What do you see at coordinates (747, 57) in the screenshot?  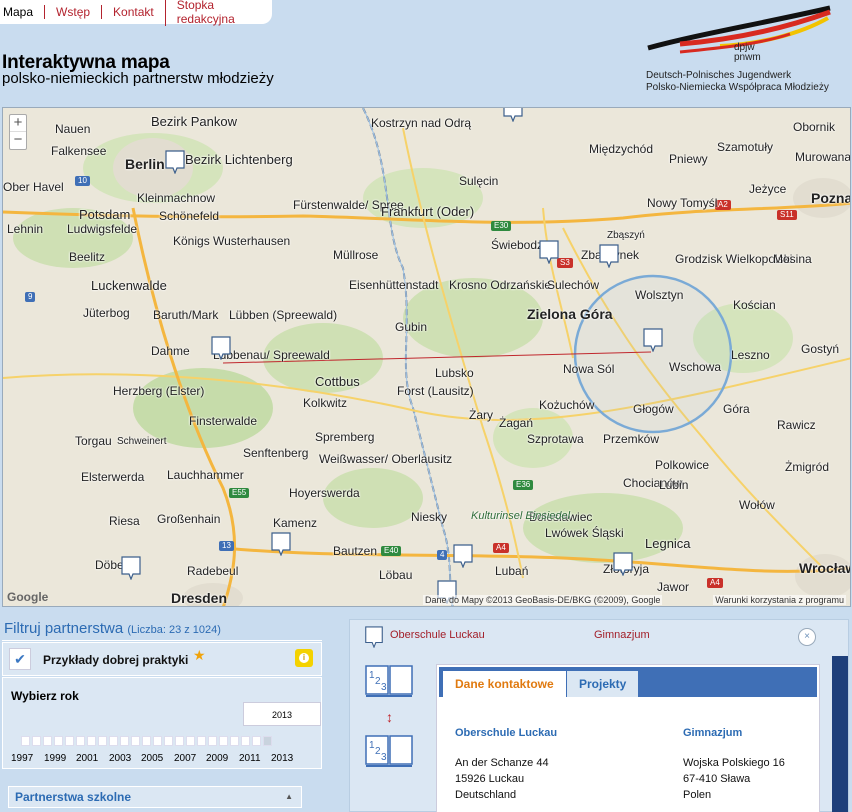 I see `logo-abbr-pl: pnwm` at bounding box center [747, 57].